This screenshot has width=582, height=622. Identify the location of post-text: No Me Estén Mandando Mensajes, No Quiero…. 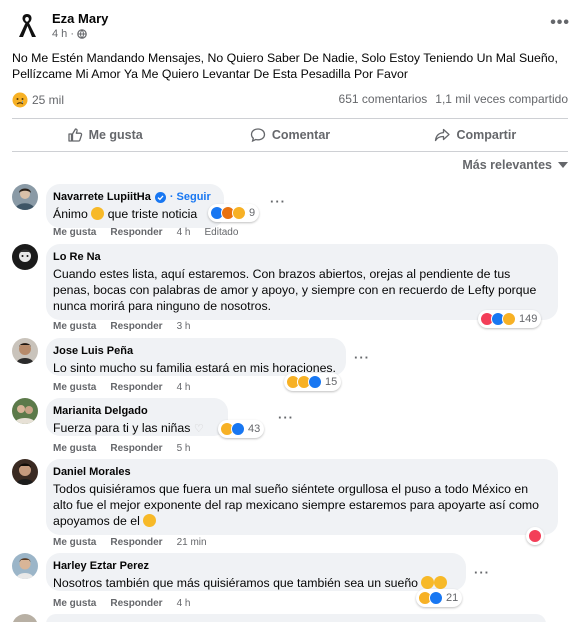
(285, 66).